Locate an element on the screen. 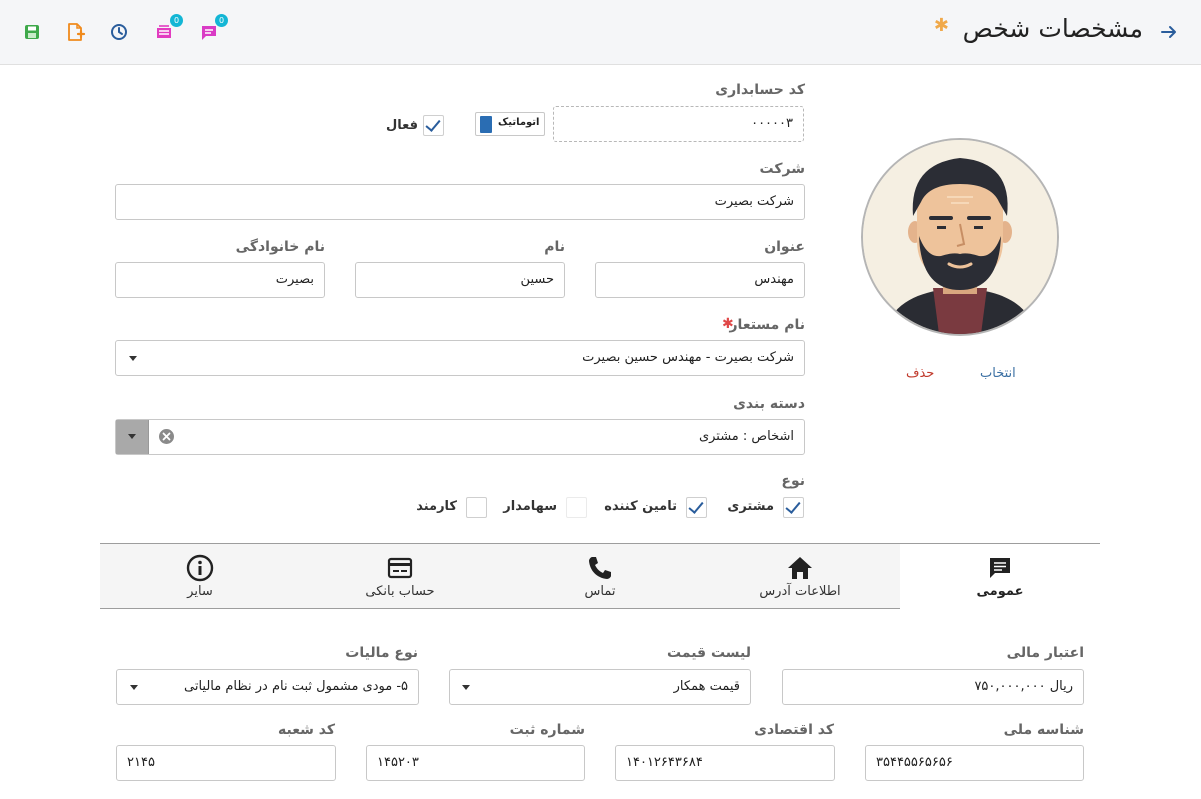 Image resolution: width=1201 pixels, height=799 pixels. name-input: حسین is located at coordinates (460, 280).